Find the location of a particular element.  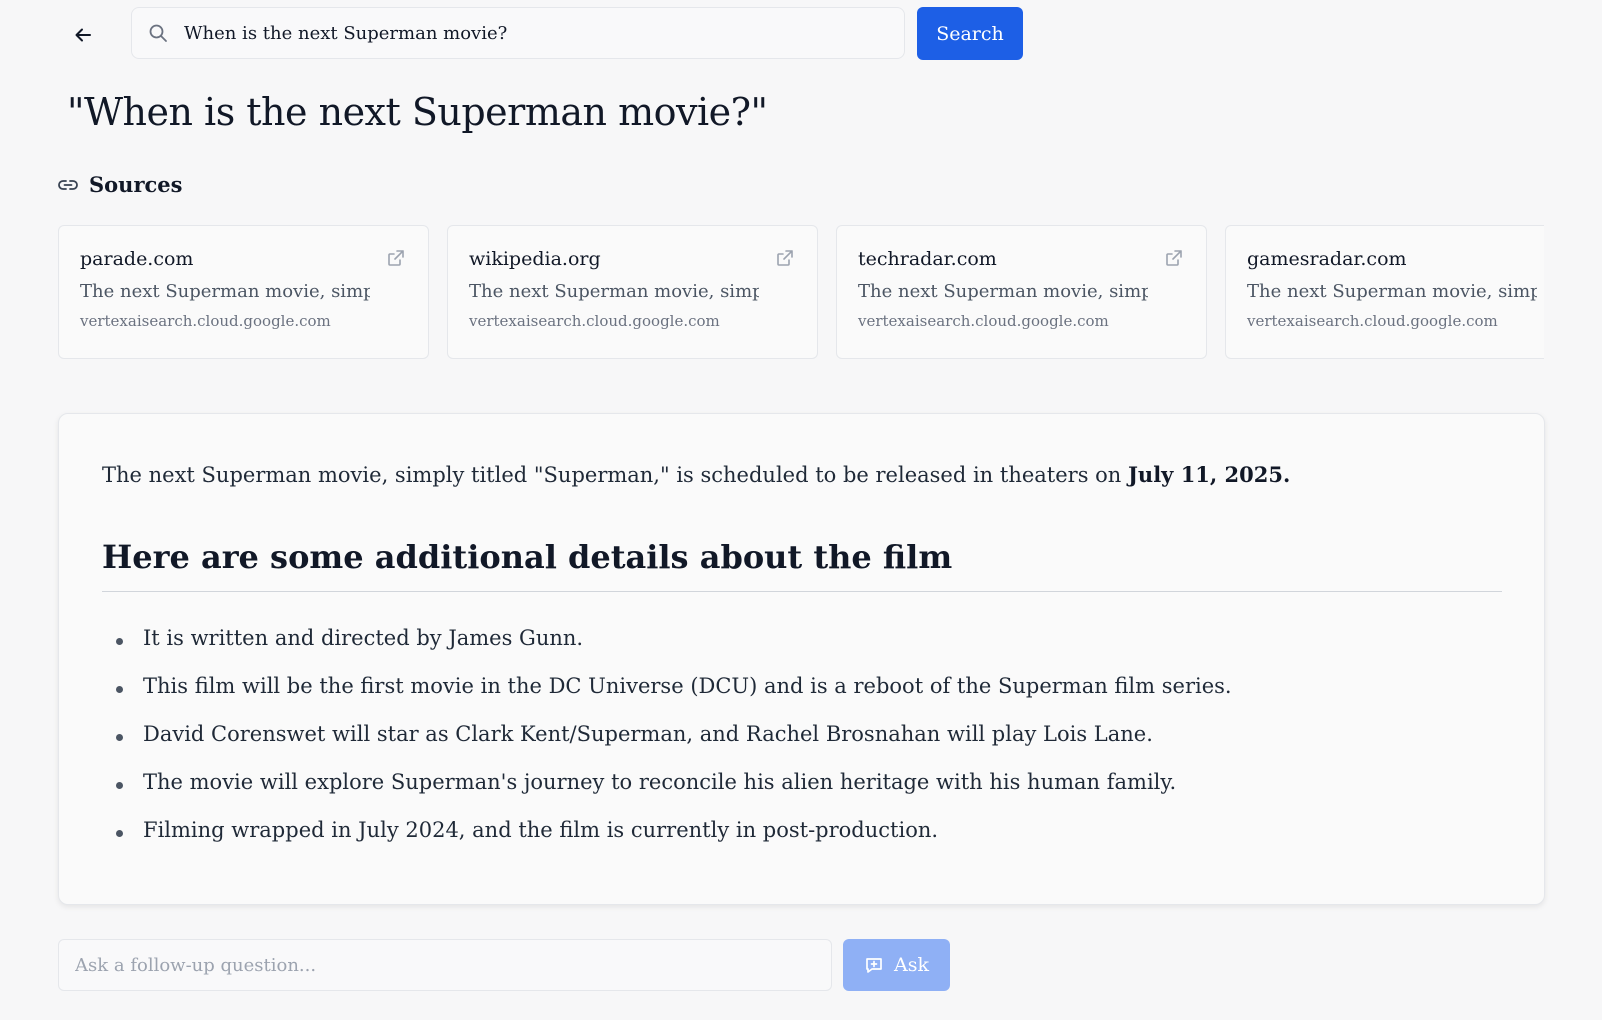

arrow-left-icon is located at coordinates (83, 35).